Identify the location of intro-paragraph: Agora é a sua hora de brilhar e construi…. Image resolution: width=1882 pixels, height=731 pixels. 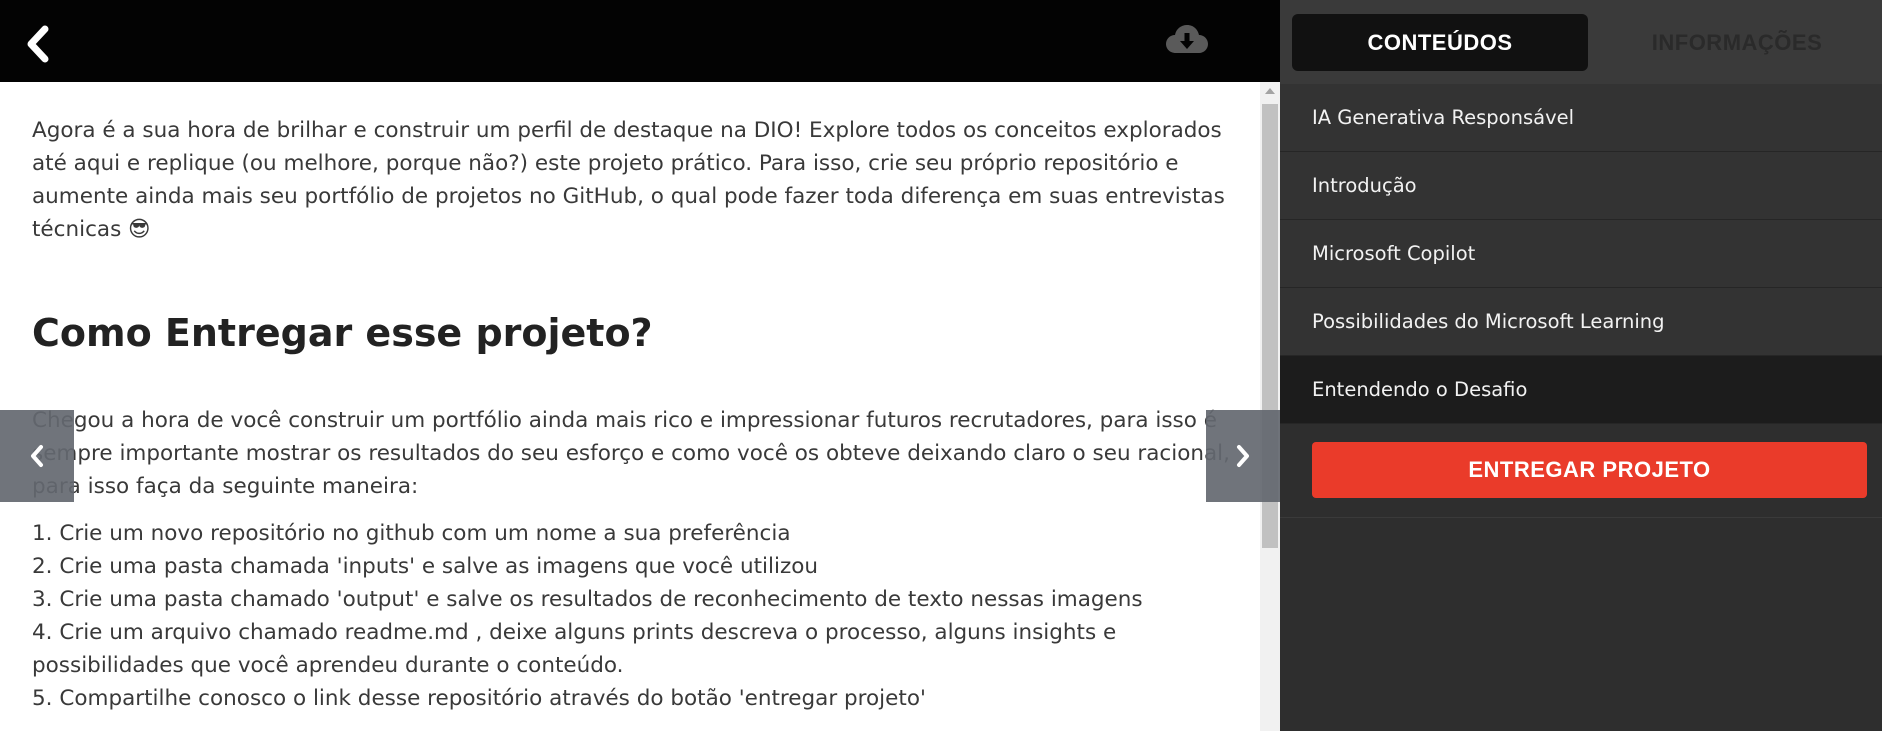
(628, 180).